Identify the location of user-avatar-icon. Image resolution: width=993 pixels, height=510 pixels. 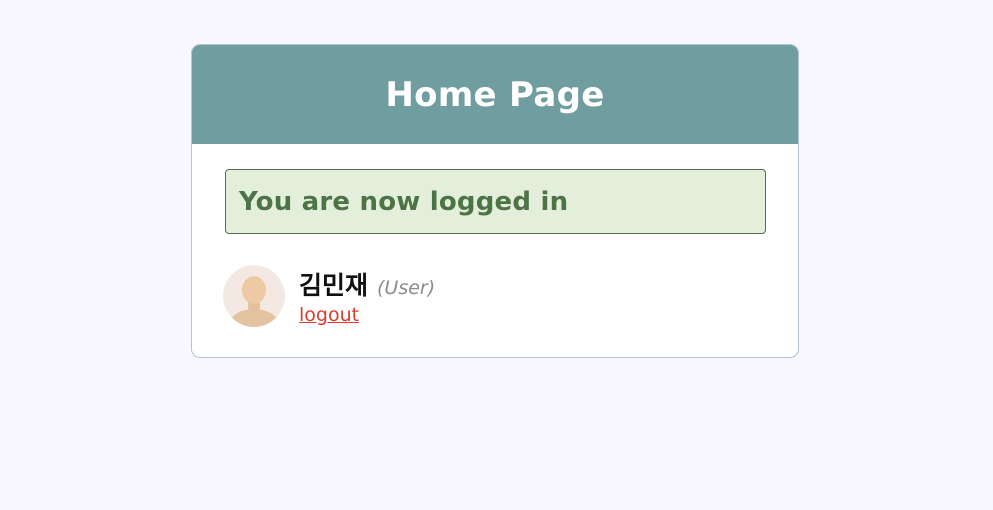
(254, 296).